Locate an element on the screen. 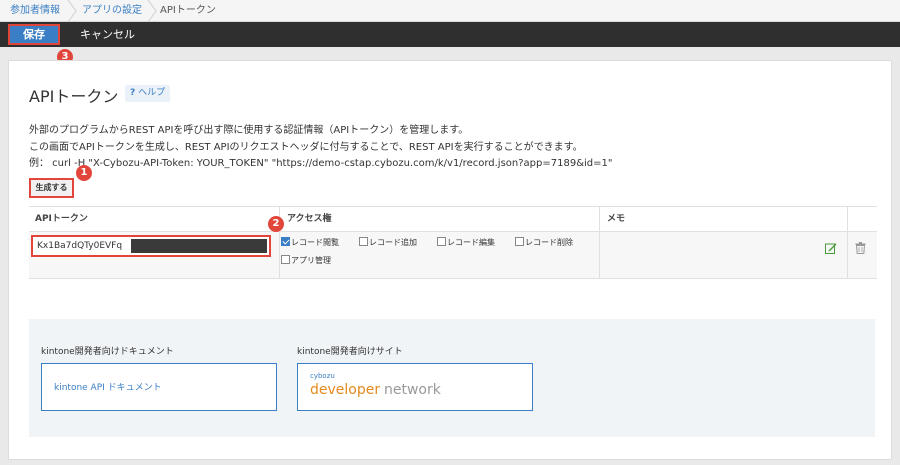  api-docs-card: kintone API ドキュメント is located at coordinates (159, 387).